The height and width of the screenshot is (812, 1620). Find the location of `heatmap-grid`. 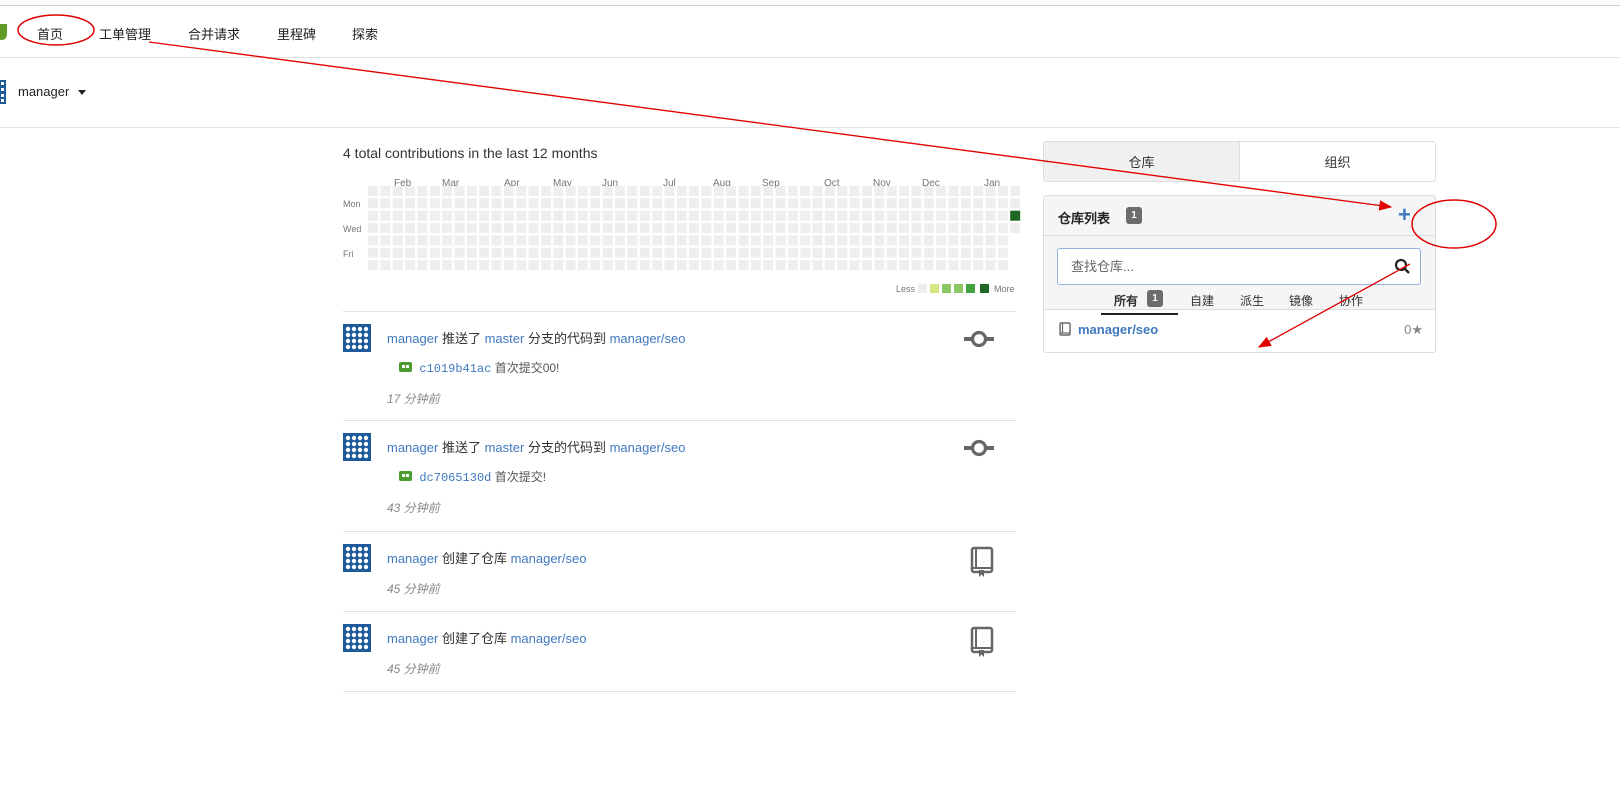

heatmap-grid is located at coordinates (694, 228).